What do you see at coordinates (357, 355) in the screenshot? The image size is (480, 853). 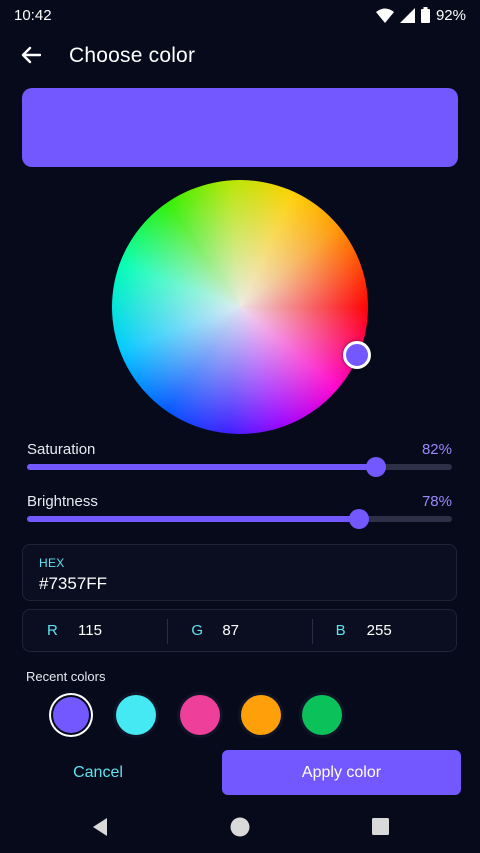 I see `color-wheel-handle` at bounding box center [357, 355].